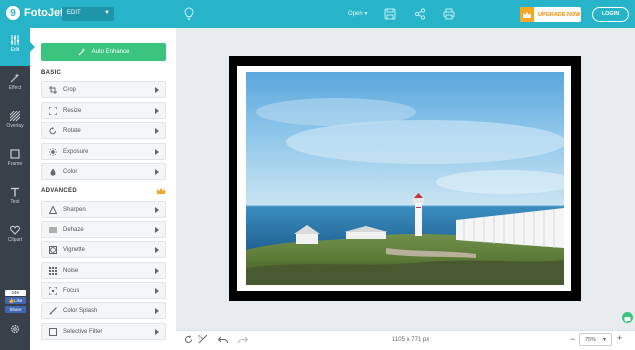  I want to click on zoom-out-button: −, so click(572, 339).